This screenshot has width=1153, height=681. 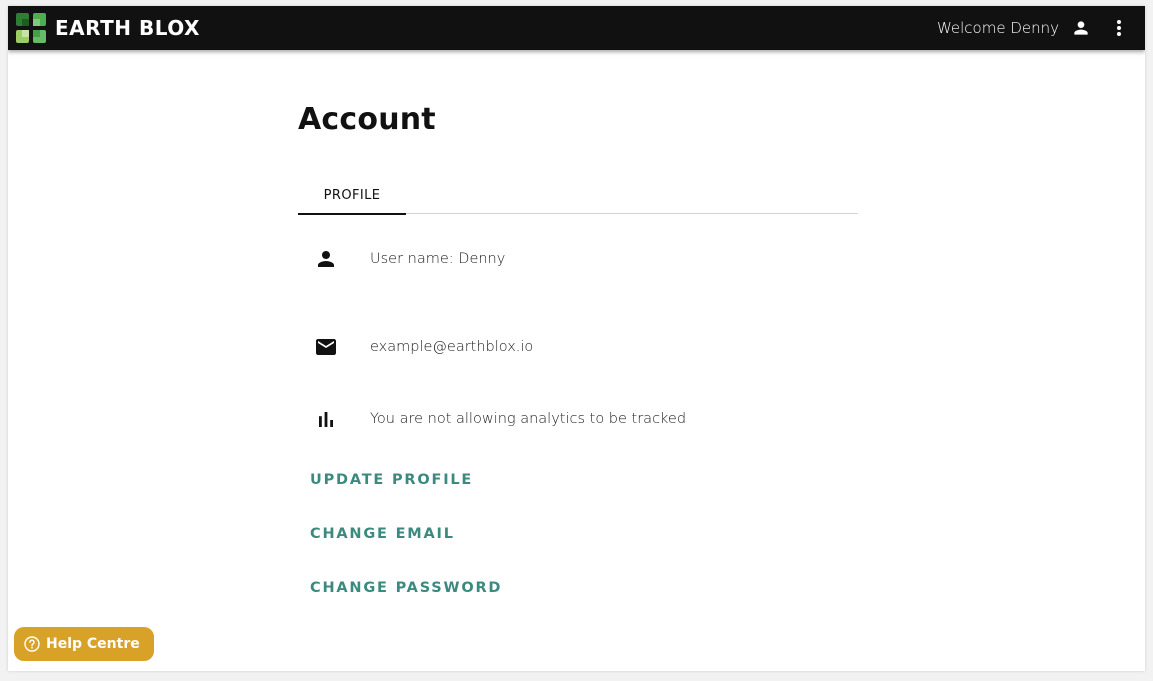 What do you see at coordinates (326, 419) in the screenshot?
I see `bar-chart-icon` at bounding box center [326, 419].